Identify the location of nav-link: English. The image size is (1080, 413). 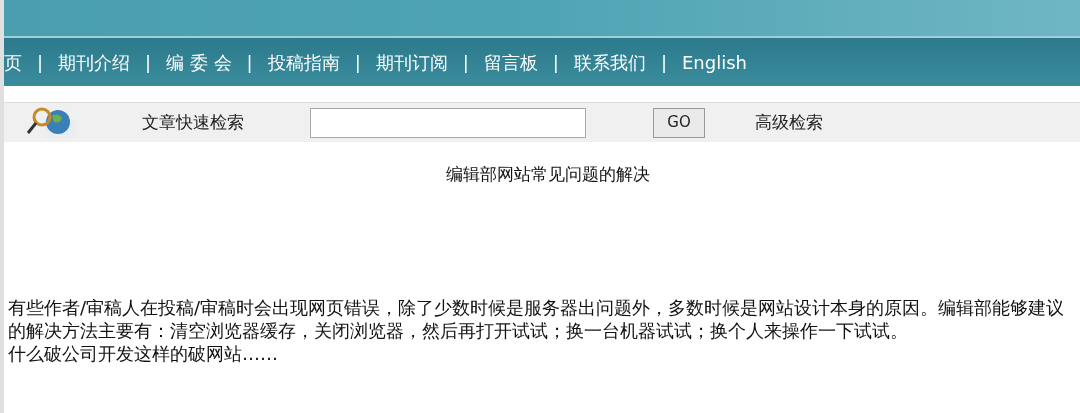
(714, 62).